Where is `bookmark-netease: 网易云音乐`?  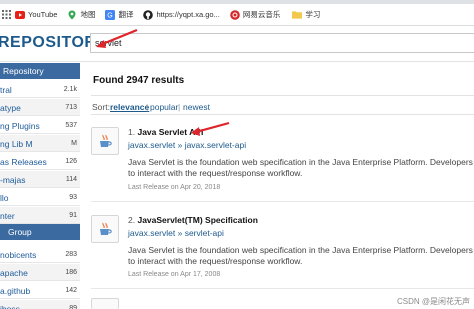
bookmark-netease: 网易云音乐 is located at coordinates (255, 15).